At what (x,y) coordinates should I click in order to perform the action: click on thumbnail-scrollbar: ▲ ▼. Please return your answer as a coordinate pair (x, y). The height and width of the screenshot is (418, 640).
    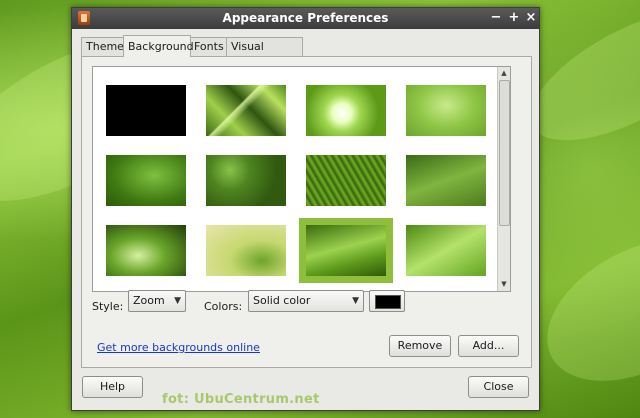
    Looking at the image, I should click on (503, 179).